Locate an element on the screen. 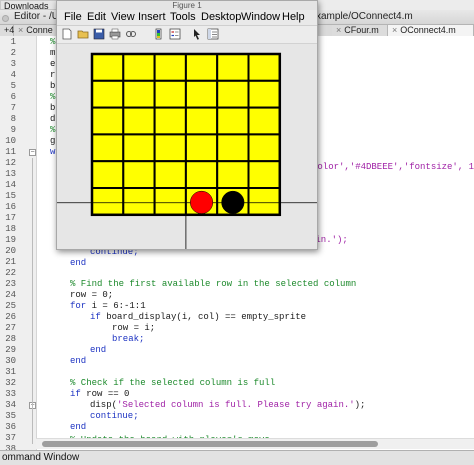 The height and width of the screenshot is (465, 474). code-line-peek: b is located at coordinates (53, 86).